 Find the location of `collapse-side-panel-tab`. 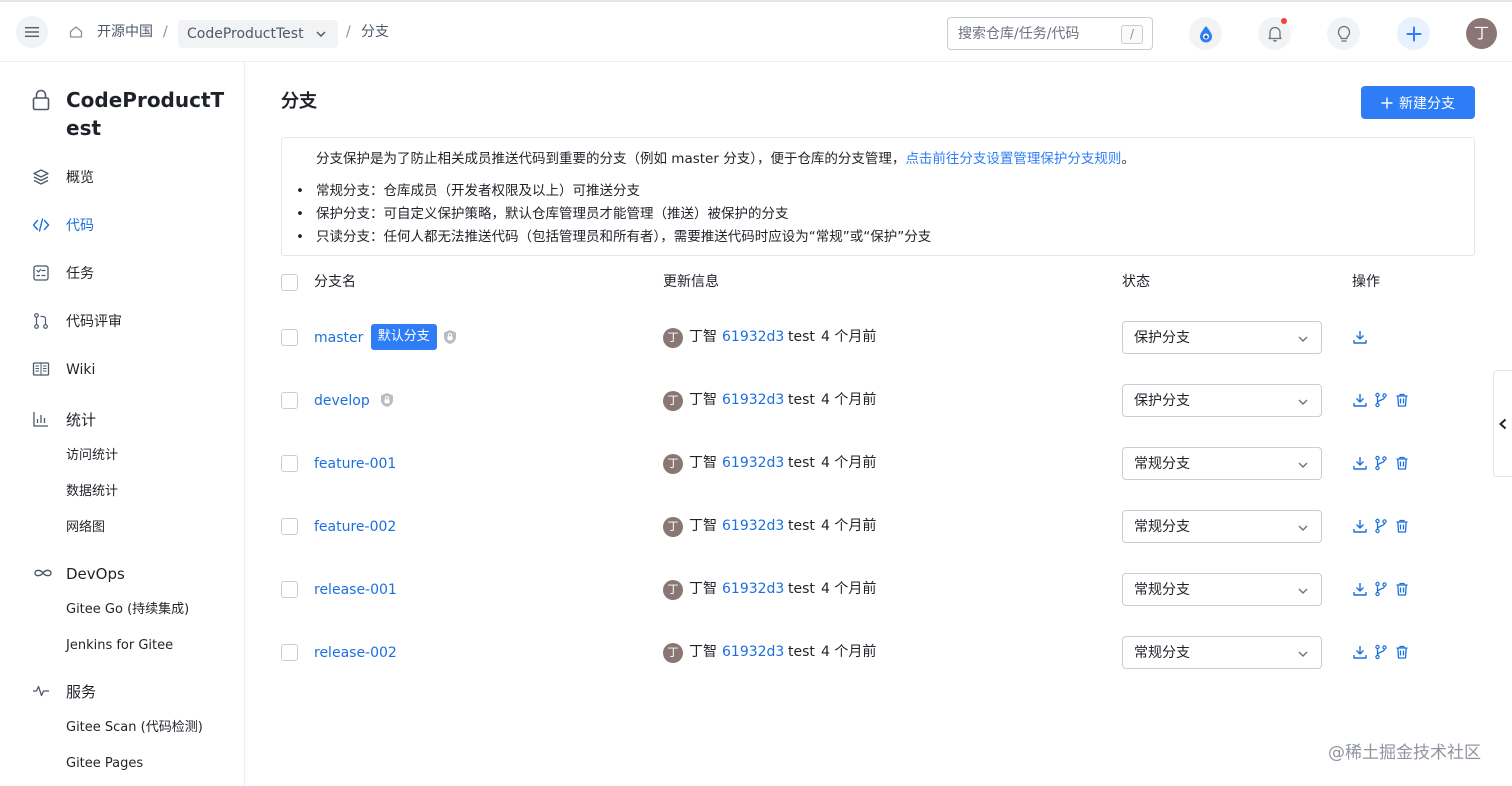

collapse-side-panel-tab is located at coordinates (1502, 423).